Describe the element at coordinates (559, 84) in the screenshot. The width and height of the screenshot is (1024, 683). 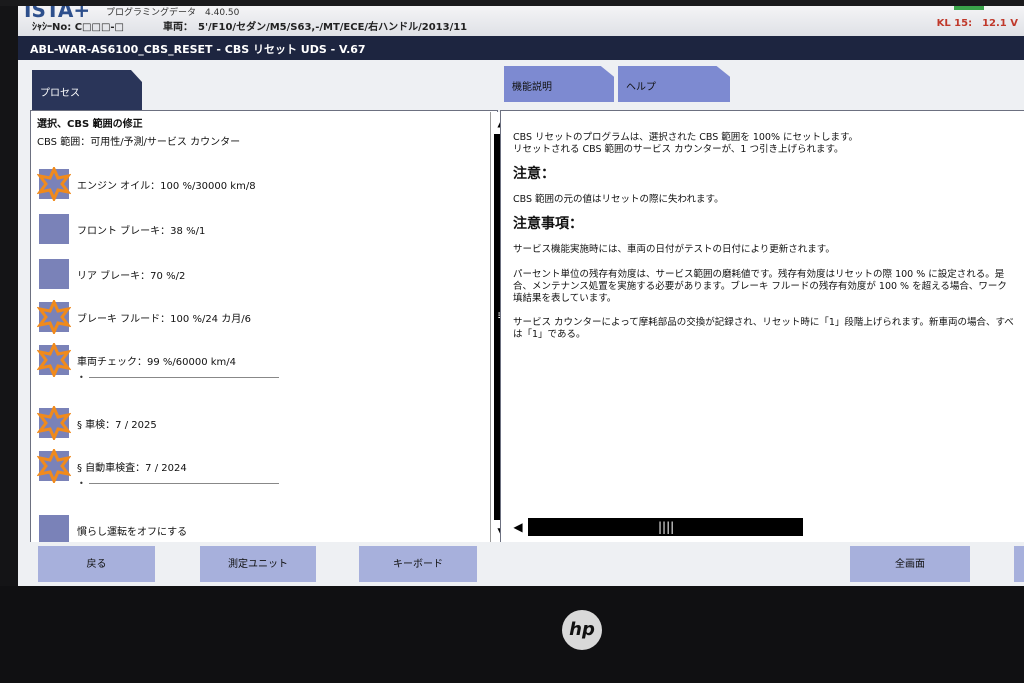
I see `tab-function-description: 機能説明` at that location.